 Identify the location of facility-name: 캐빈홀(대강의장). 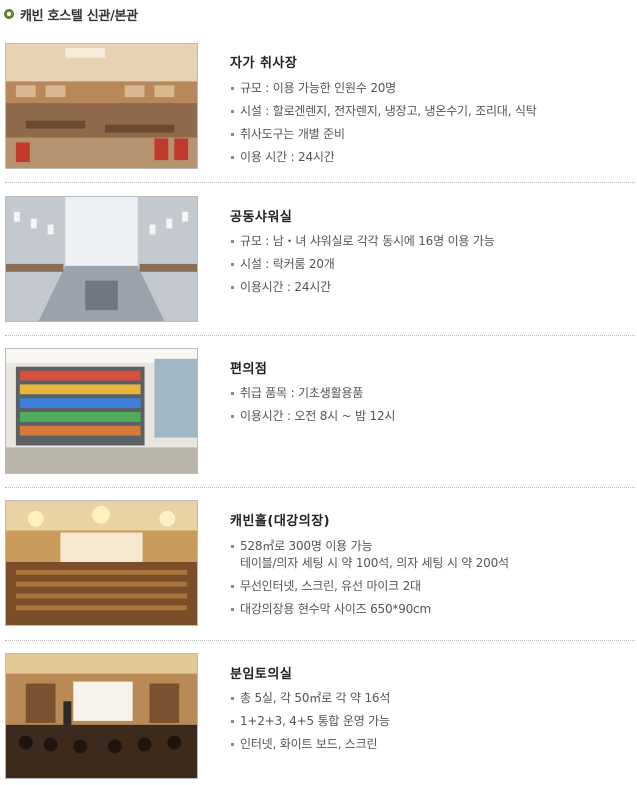
(280, 521).